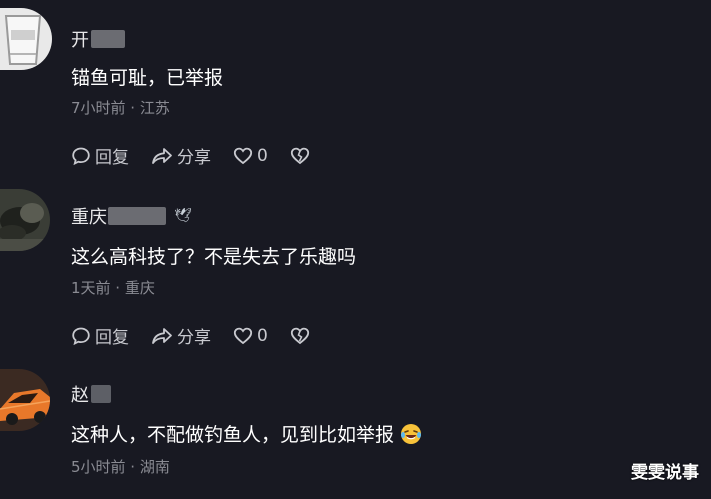 The height and width of the screenshot is (499, 711). What do you see at coordinates (113, 288) in the screenshot?
I see `comment-meta: 1天前 · 重庆` at bounding box center [113, 288].